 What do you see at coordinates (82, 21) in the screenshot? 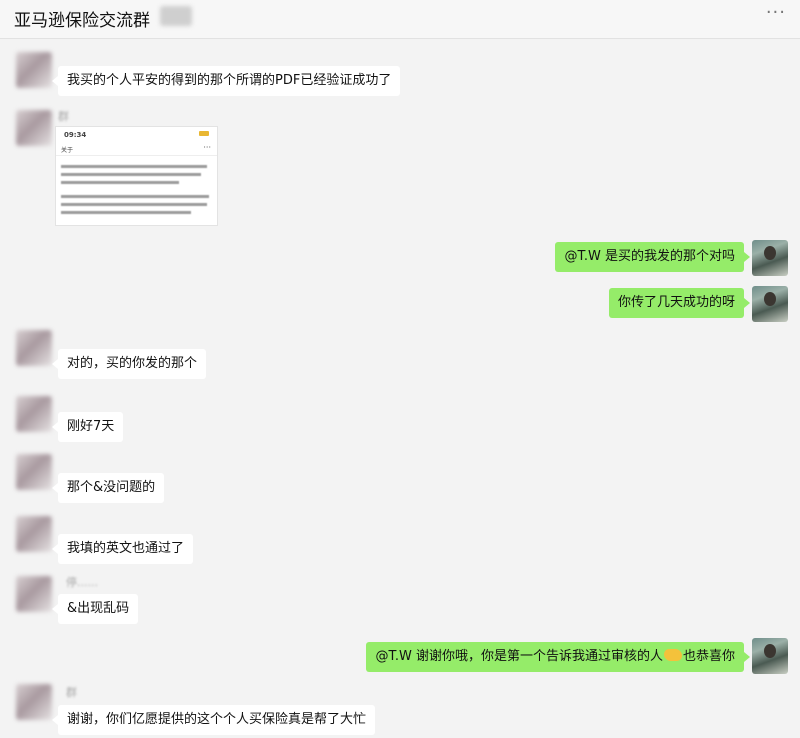
I see `chat-title: 亚马逊保险交流群` at bounding box center [82, 21].